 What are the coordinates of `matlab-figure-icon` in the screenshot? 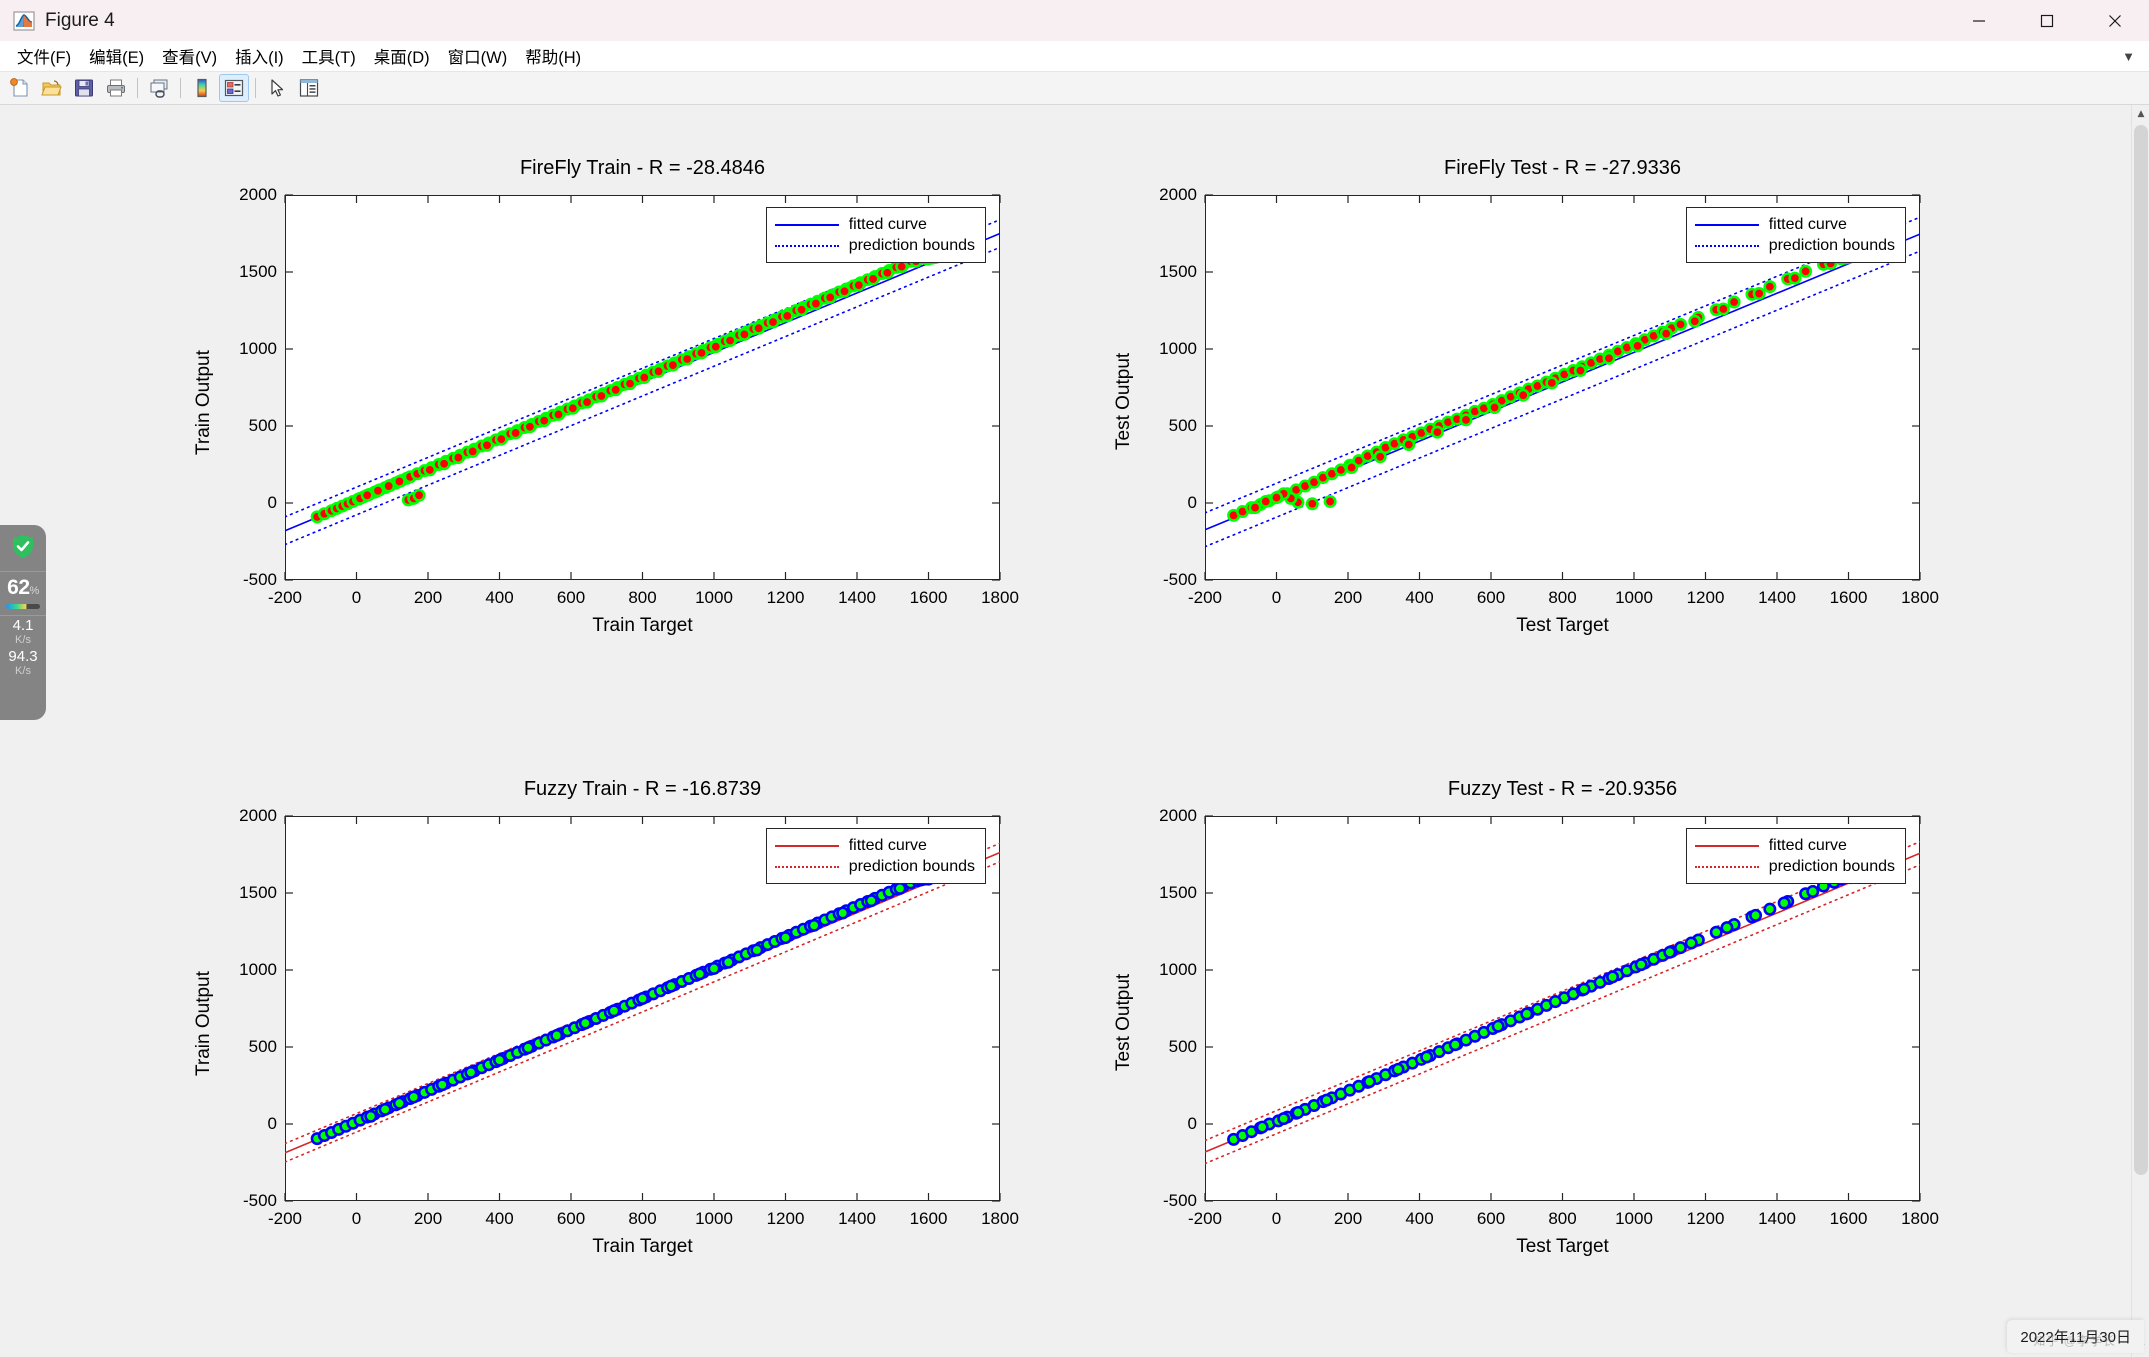 It's located at (24, 21).